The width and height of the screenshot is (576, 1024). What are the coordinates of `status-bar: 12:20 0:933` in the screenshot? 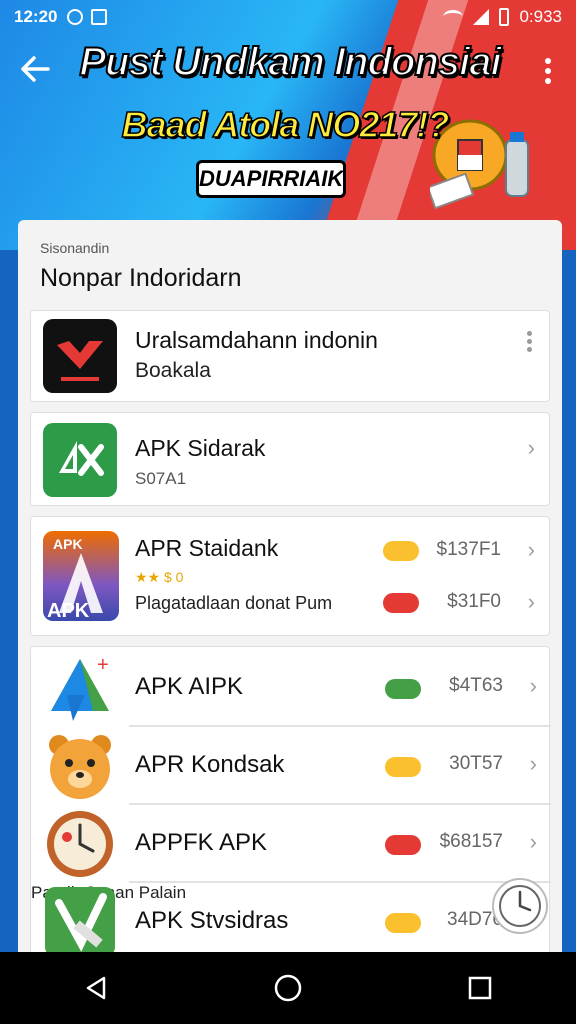 It's located at (288, 17).